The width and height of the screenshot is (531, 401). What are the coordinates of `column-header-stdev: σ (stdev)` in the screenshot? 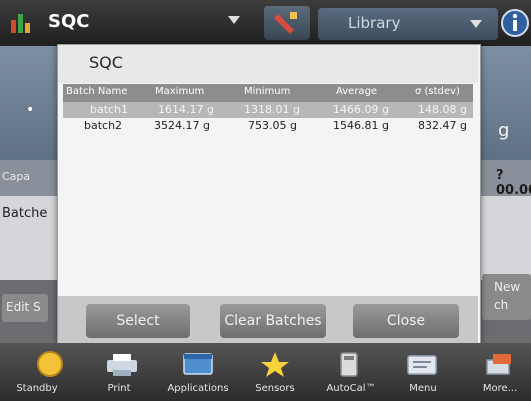 It's located at (437, 91).